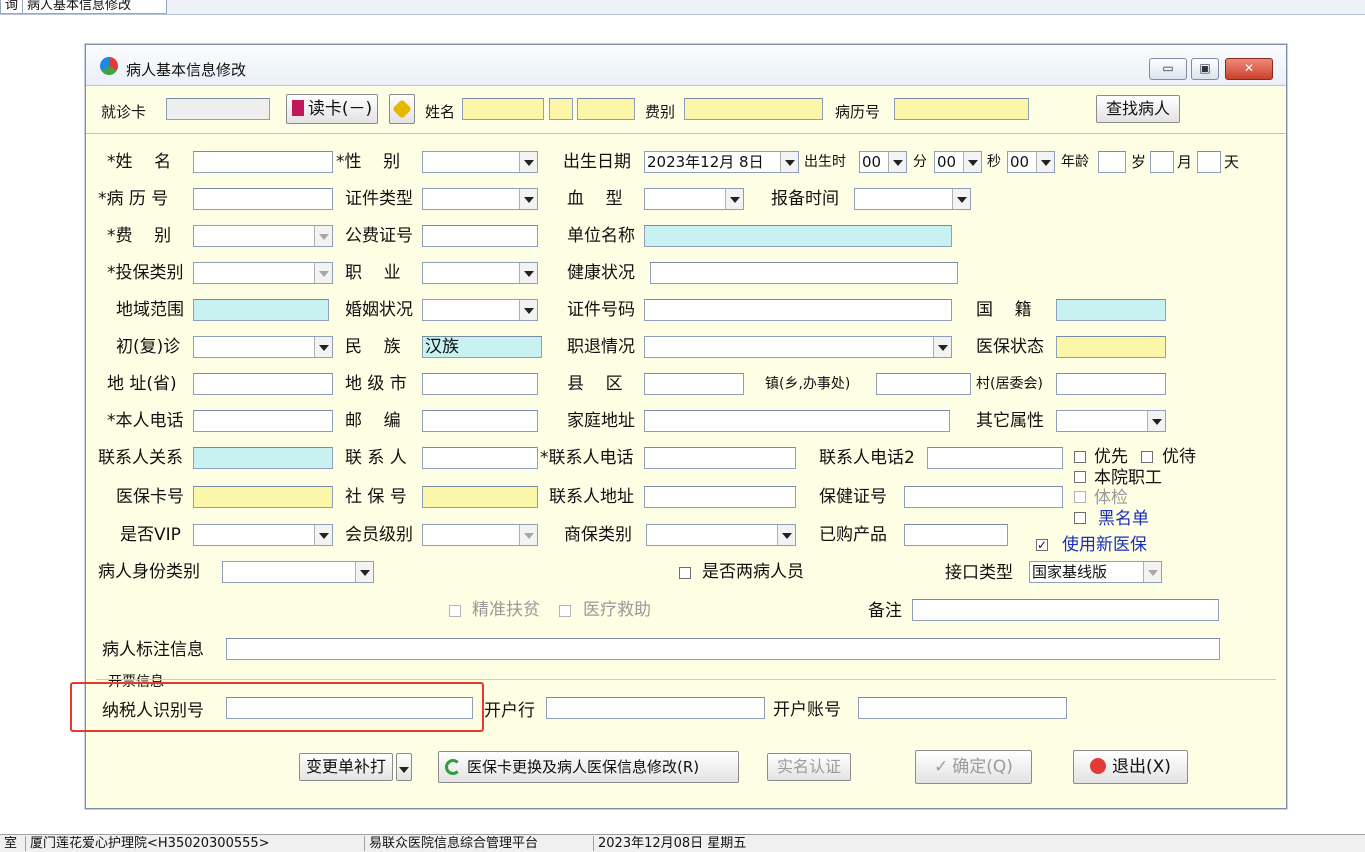 The height and width of the screenshot is (852, 1365). Describe the element at coordinates (723, 649) in the screenshot. I see `tag-info-input` at that location.